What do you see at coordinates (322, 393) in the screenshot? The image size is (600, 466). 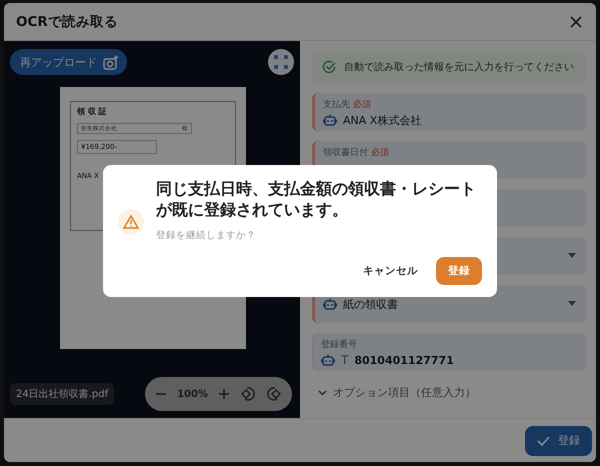 I see `chevron-down-icon` at bounding box center [322, 393].